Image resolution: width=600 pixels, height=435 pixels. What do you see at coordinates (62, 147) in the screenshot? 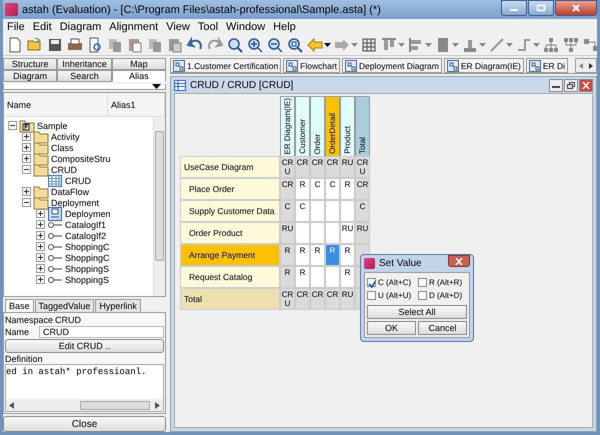
I see `tree-item: Class` at bounding box center [62, 147].